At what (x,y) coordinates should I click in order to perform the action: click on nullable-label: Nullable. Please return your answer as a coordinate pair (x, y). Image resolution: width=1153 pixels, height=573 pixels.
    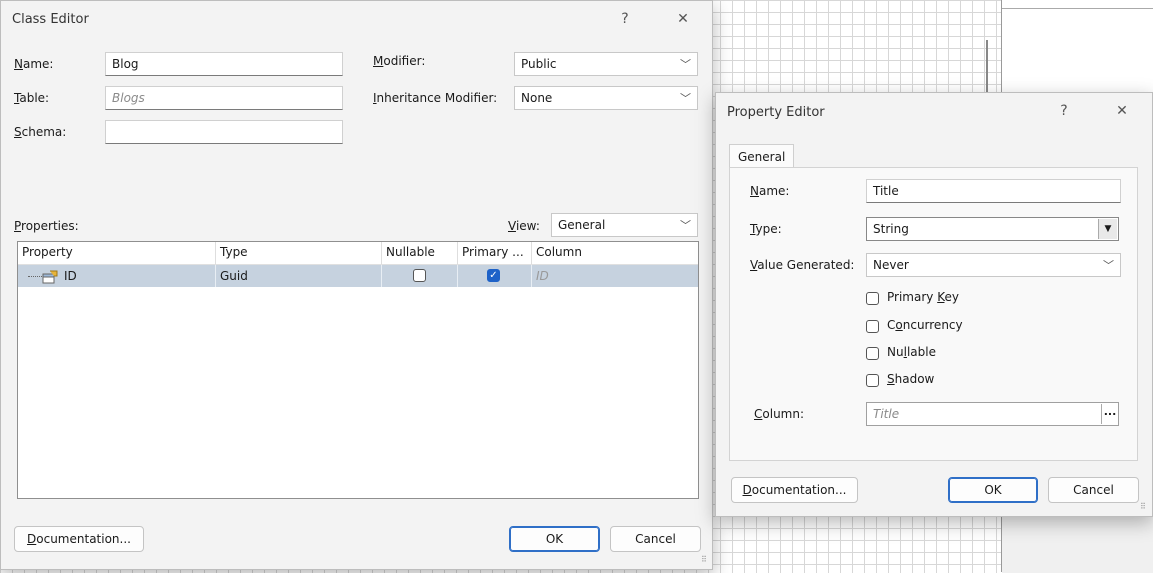
    Looking at the image, I should click on (911, 352).